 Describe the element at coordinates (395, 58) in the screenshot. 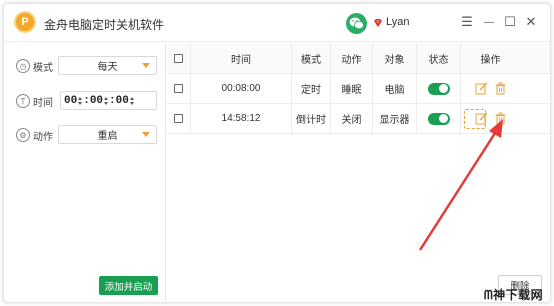

I see `column-header-target: 对象` at that location.